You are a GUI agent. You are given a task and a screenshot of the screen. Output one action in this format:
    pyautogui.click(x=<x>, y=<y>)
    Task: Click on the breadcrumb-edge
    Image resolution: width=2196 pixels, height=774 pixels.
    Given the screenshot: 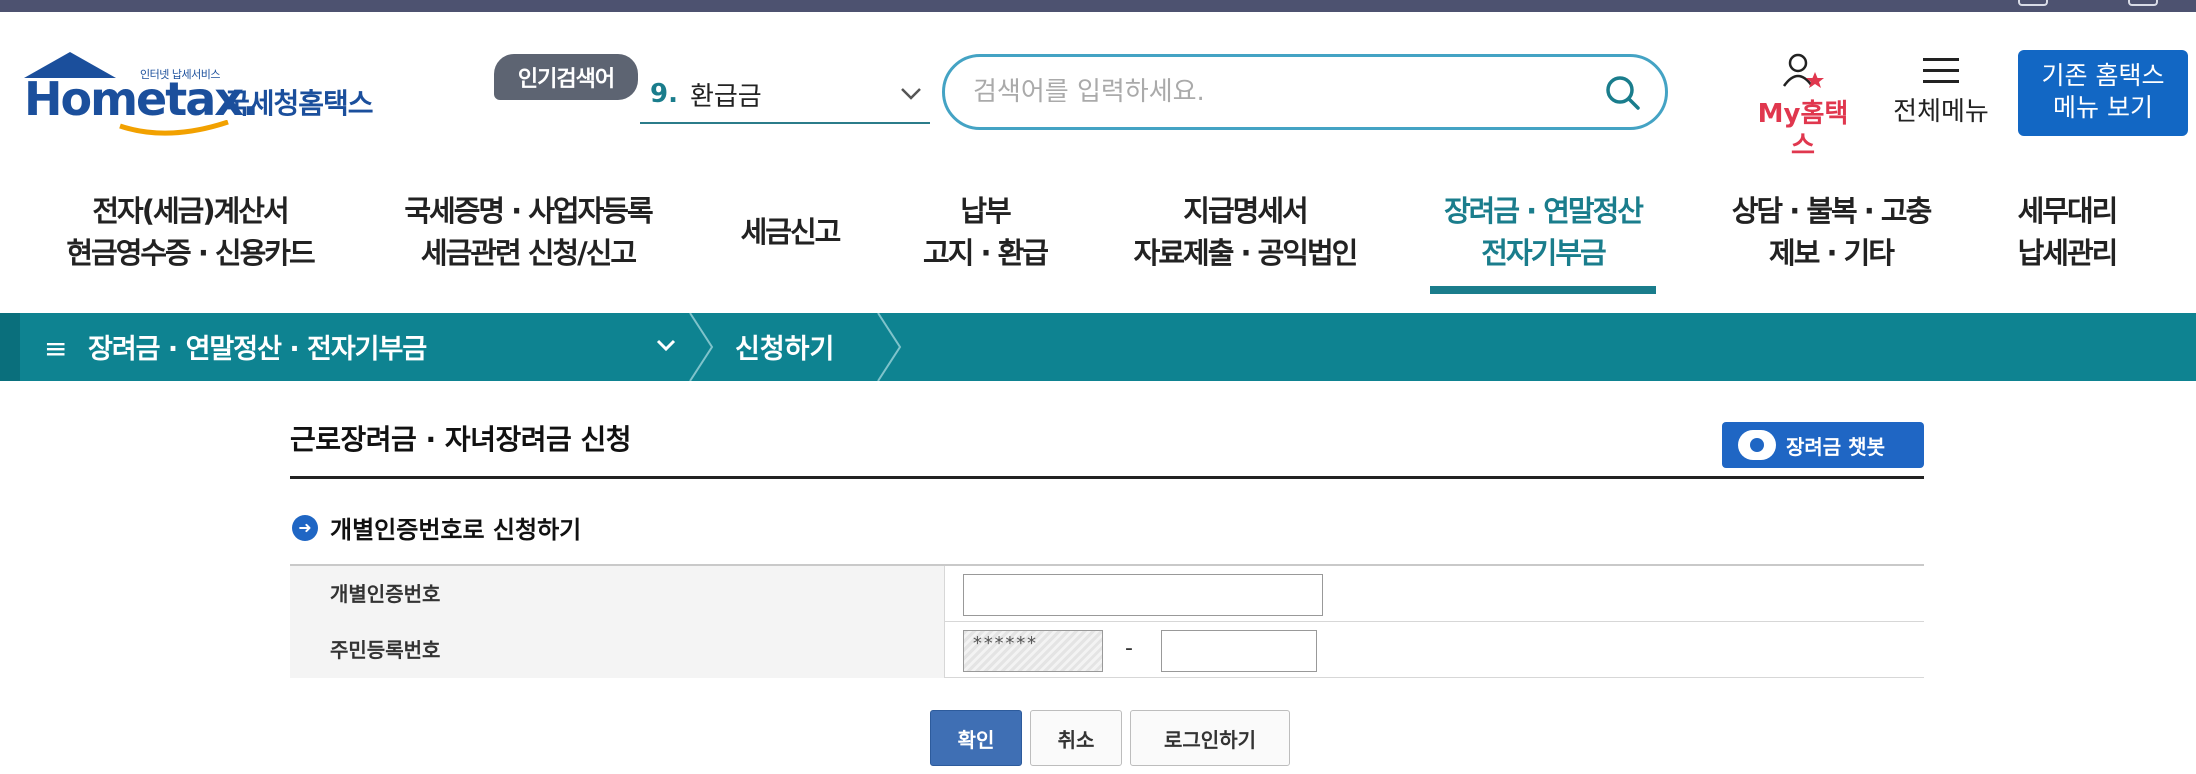 What is the action you would take?
    pyautogui.click(x=10, y=347)
    